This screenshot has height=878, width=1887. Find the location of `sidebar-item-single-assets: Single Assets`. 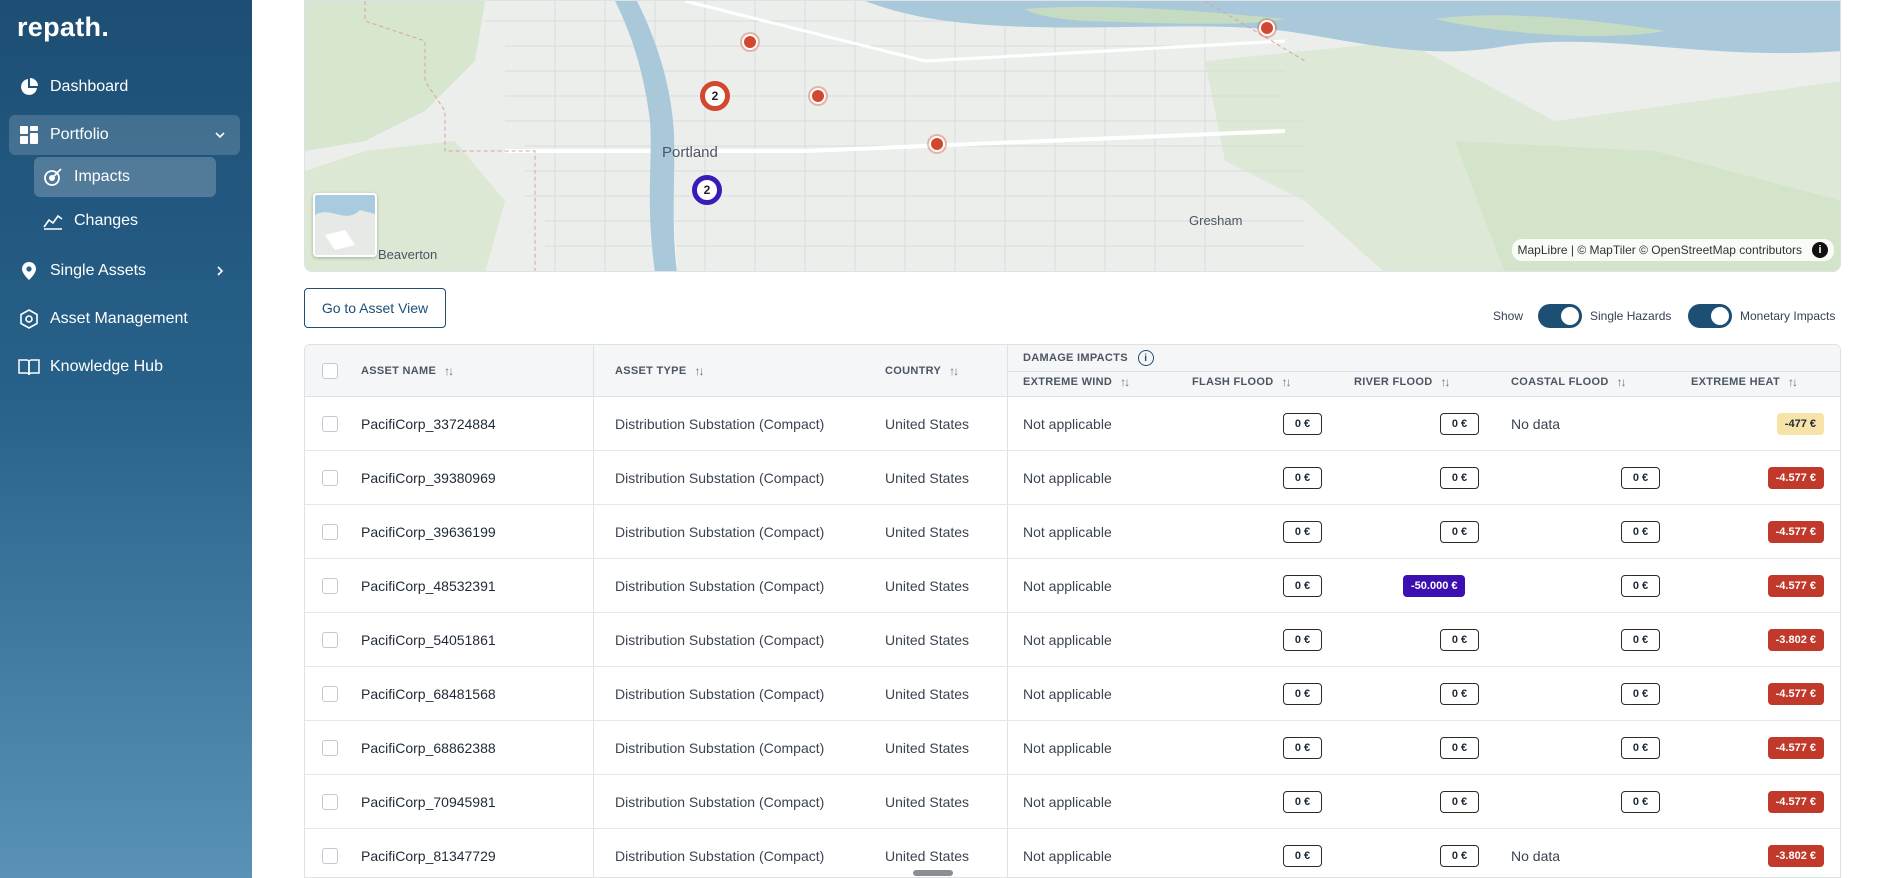

sidebar-item-single-assets: Single Assets is located at coordinates (124, 271).